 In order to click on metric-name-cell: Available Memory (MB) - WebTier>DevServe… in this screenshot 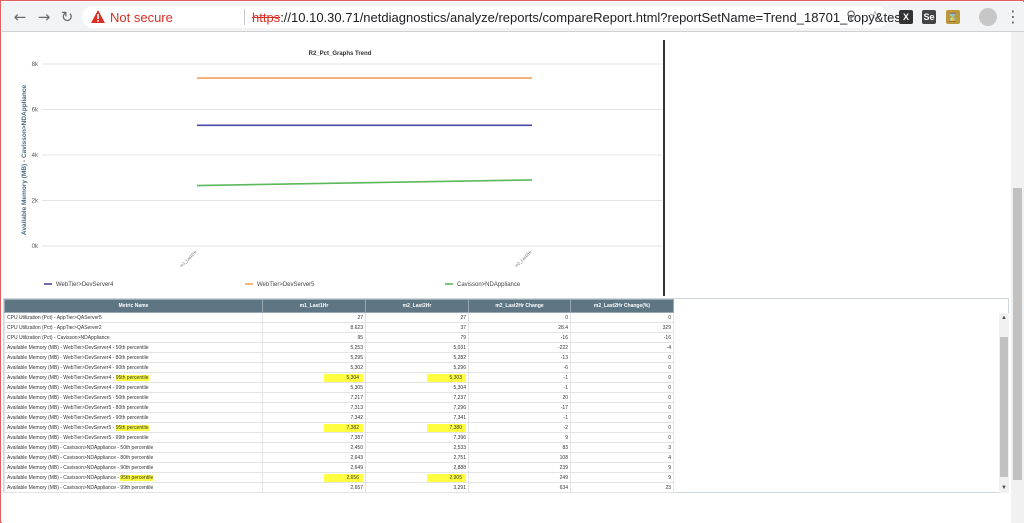, I will do `click(133, 377)`.